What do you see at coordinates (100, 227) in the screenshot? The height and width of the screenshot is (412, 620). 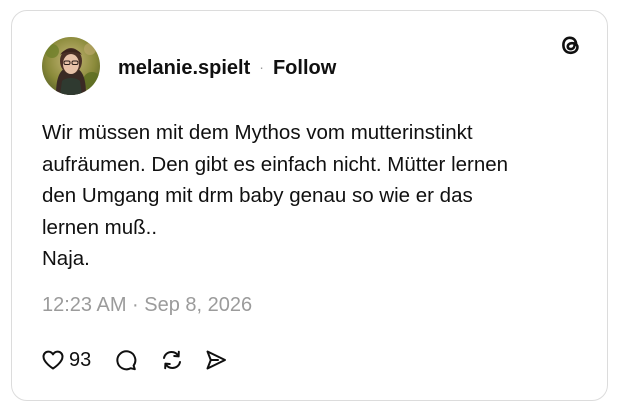 I see `post-text-line: lernen muß..` at bounding box center [100, 227].